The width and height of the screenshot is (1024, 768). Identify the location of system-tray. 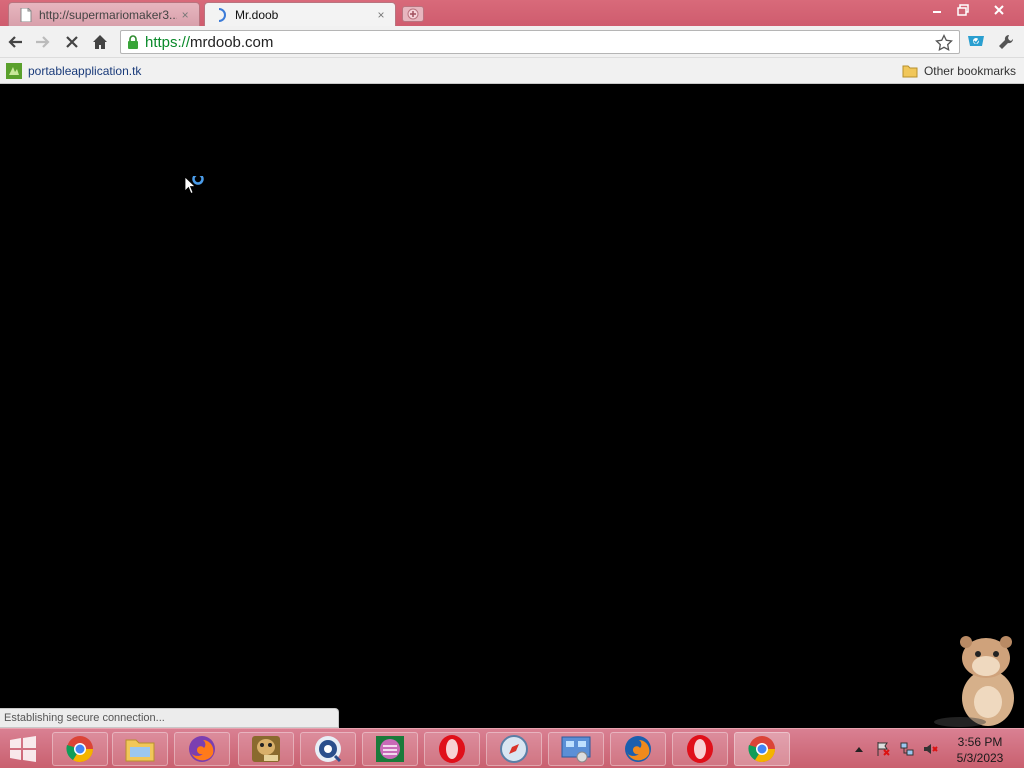
(898, 749).